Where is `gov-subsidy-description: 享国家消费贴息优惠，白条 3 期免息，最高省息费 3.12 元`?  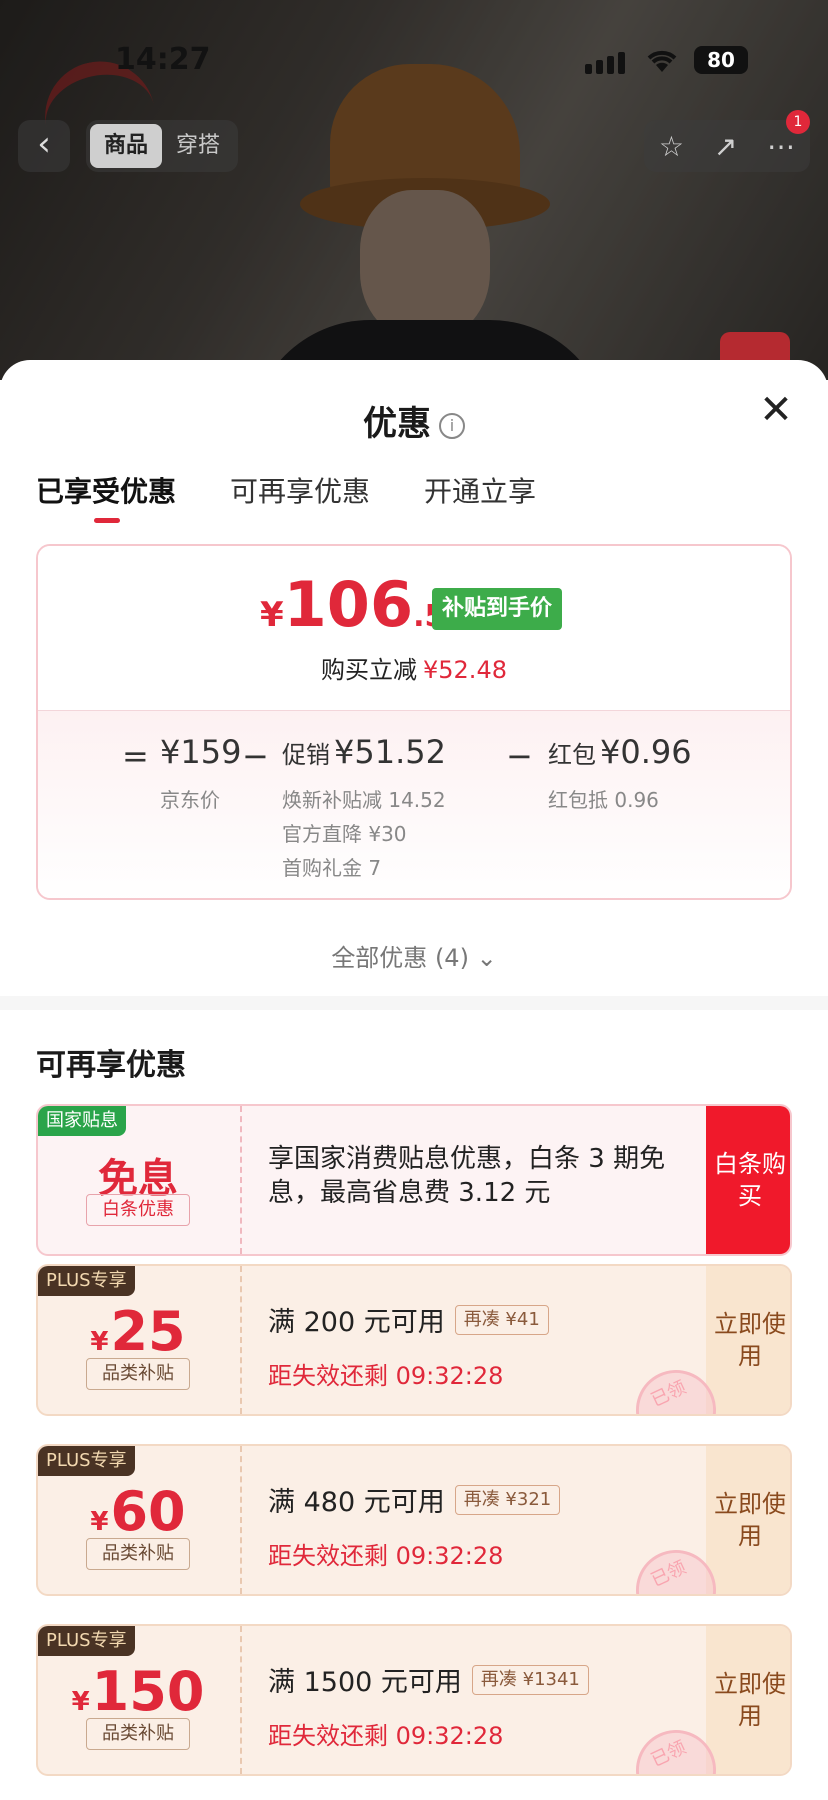
gov-subsidy-description: 享国家消费贴息优惠，白条 3 期免息，最高省息费 3.12 元 is located at coordinates (467, 1176).